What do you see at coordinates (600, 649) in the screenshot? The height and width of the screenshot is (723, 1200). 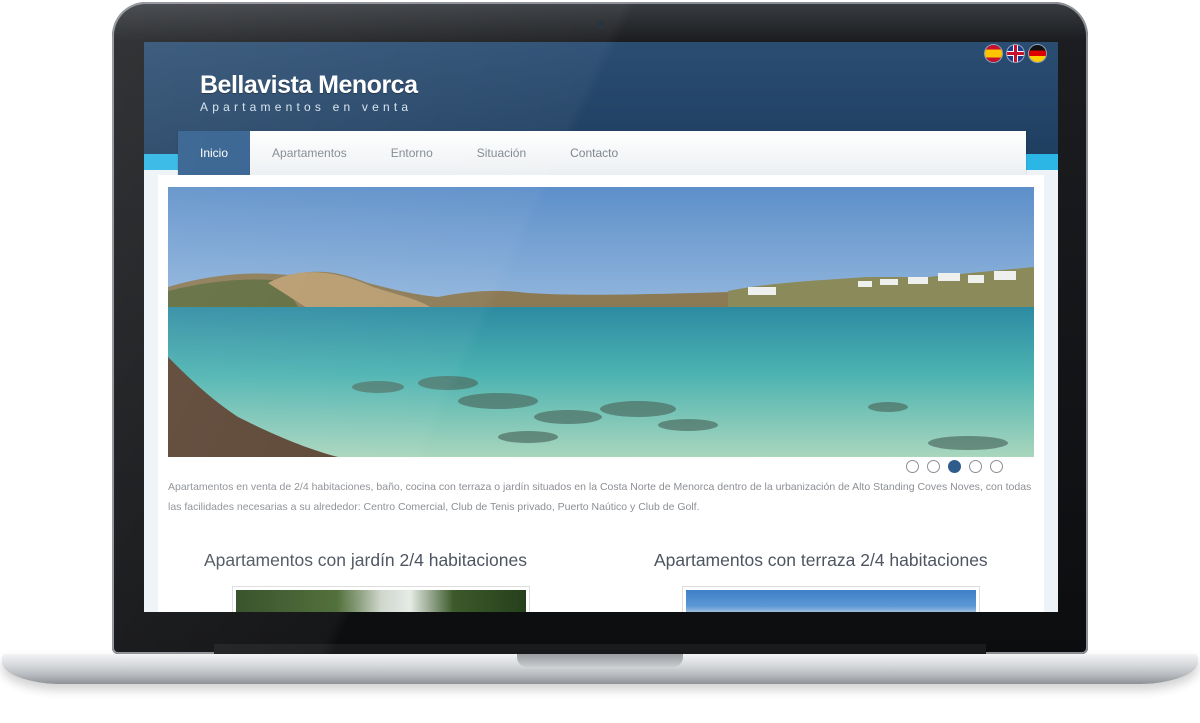 I see `laptop-hinge` at bounding box center [600, 649].